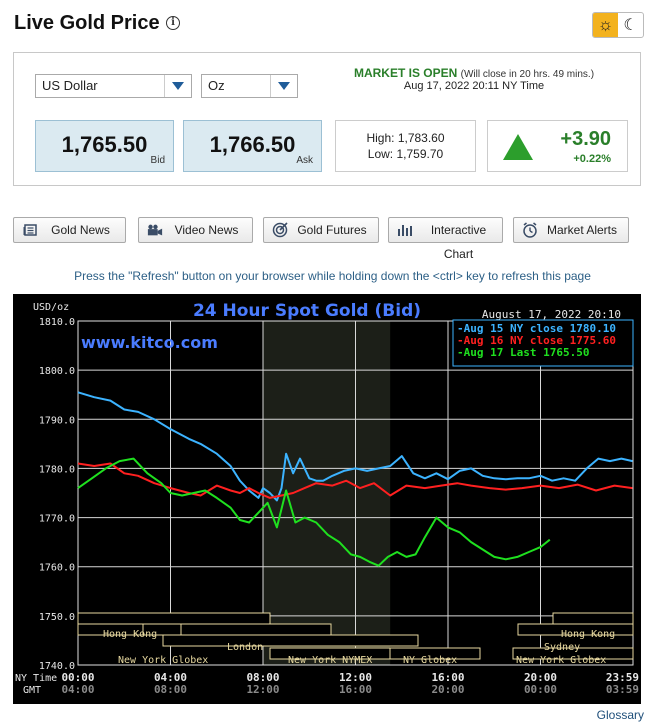 This screenshot has height=728, width=665. Describe the element at coordinates (307, 311) in the screenshot. I see `chart-title: 24 Hour Spot Gold (Bid)` at that location.